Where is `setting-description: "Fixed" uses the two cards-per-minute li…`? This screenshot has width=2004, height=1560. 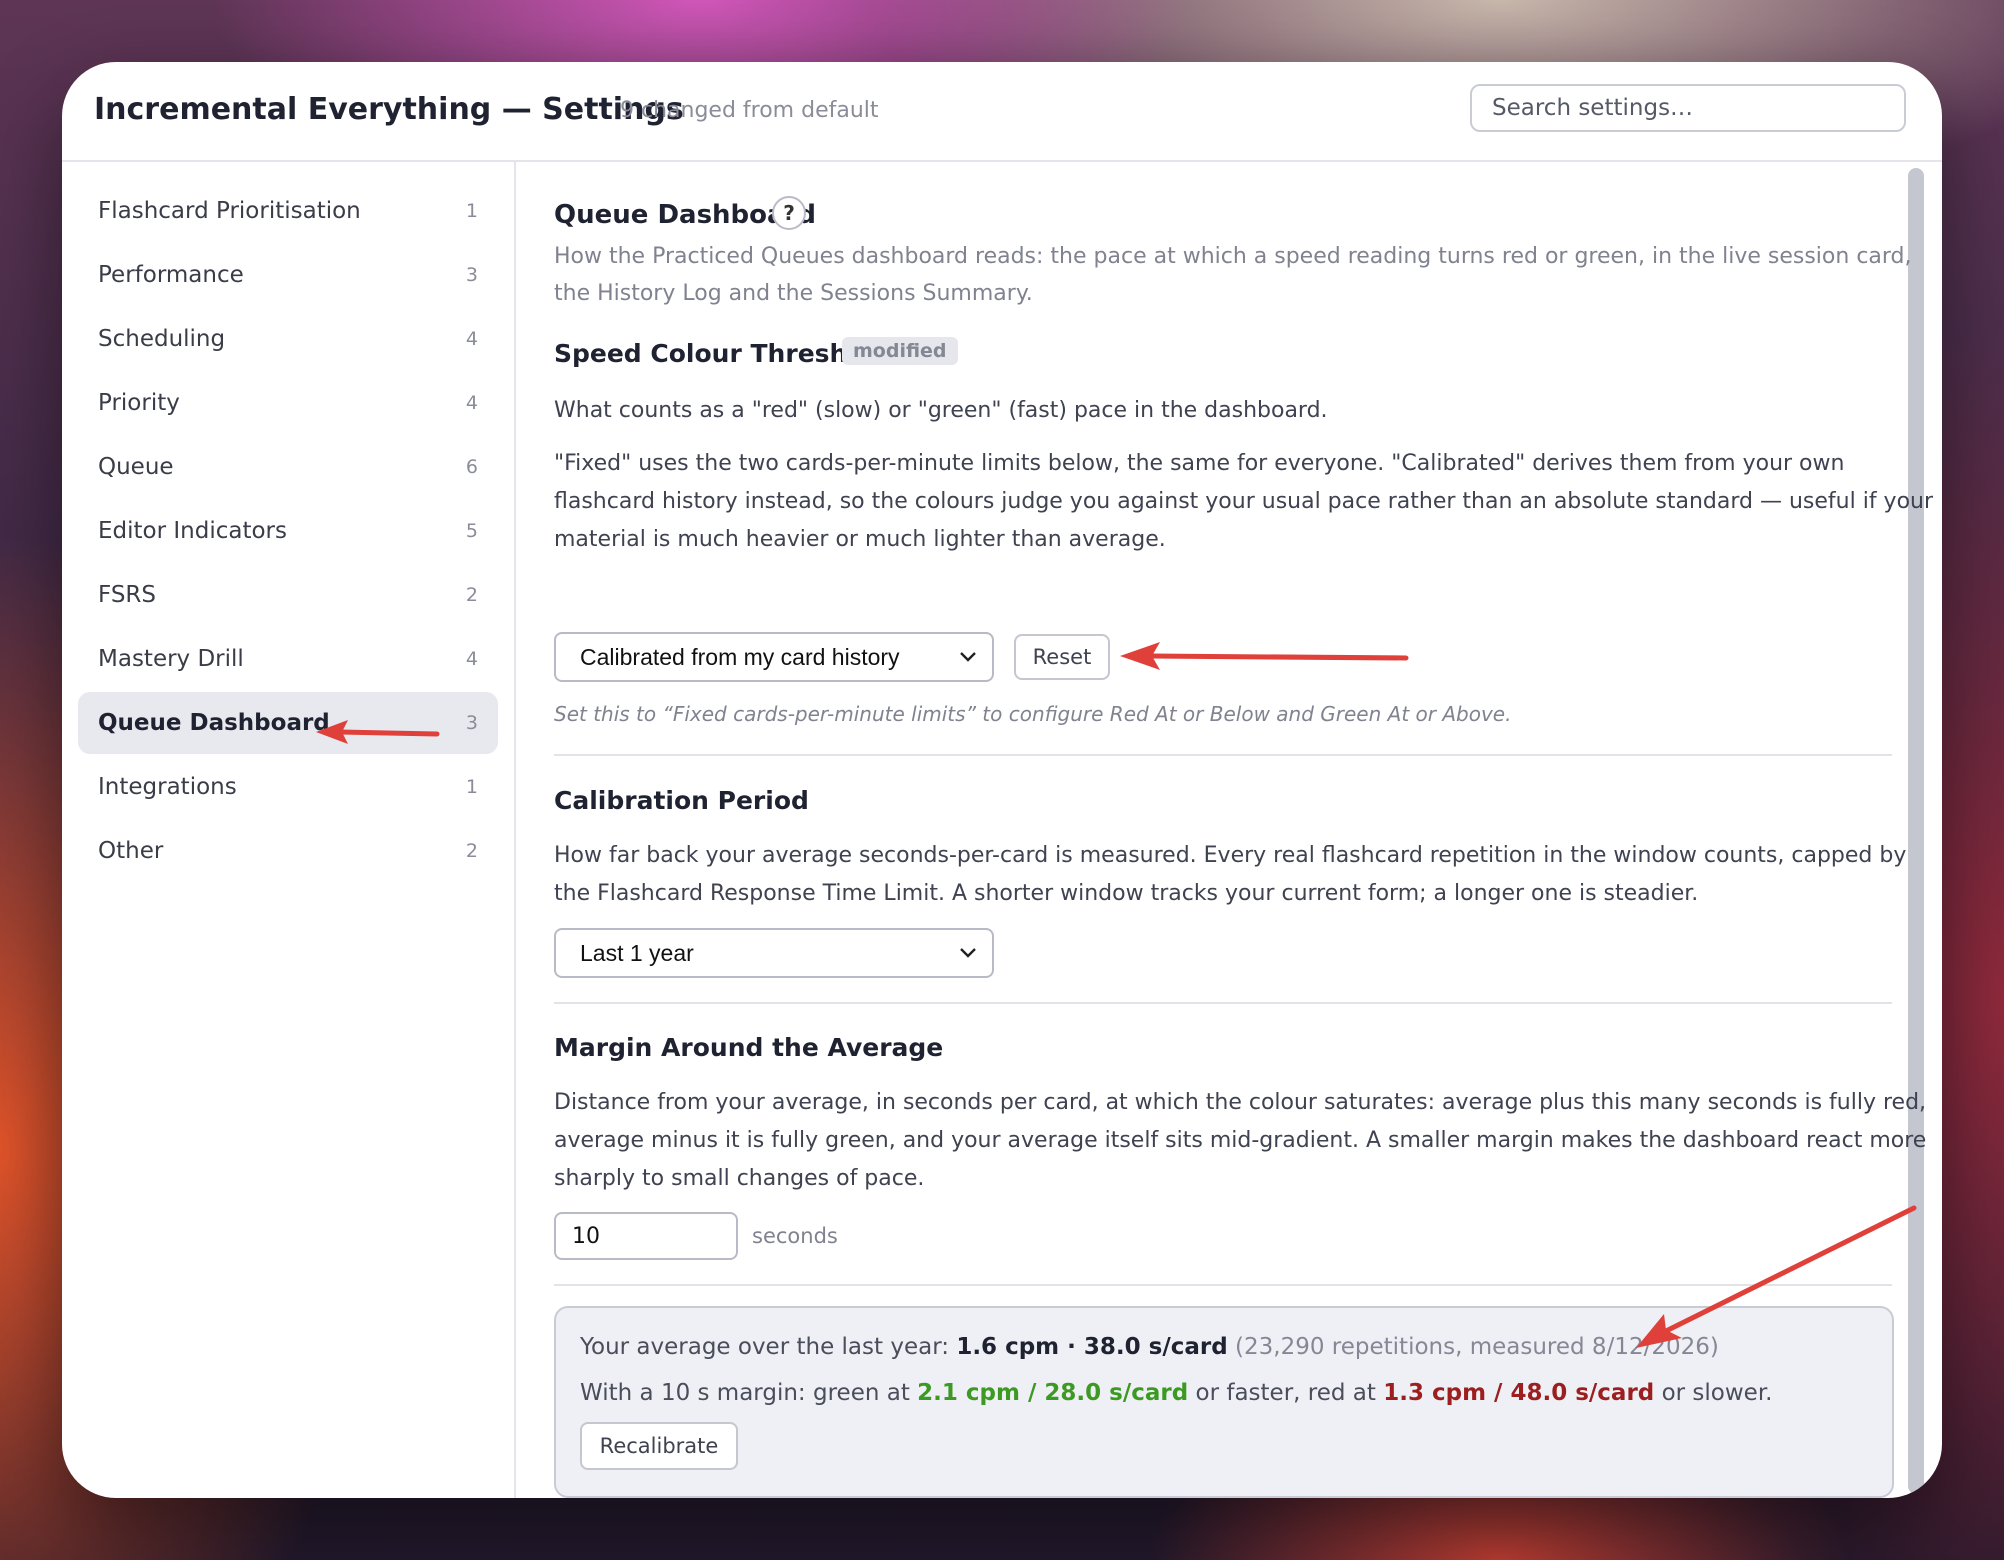
setting-description: "Fixed" uses the two cards-per-minute li… is located at coordinates (1244, 501).